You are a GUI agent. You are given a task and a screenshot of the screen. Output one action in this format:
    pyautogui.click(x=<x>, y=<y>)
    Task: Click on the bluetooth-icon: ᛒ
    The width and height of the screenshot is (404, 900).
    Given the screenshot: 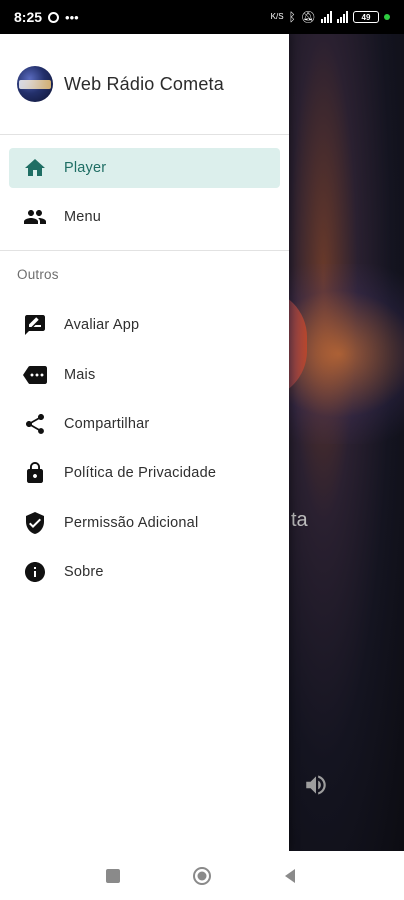 What is the action you would take?
    pyautogui.click(x=292, y=17)
    